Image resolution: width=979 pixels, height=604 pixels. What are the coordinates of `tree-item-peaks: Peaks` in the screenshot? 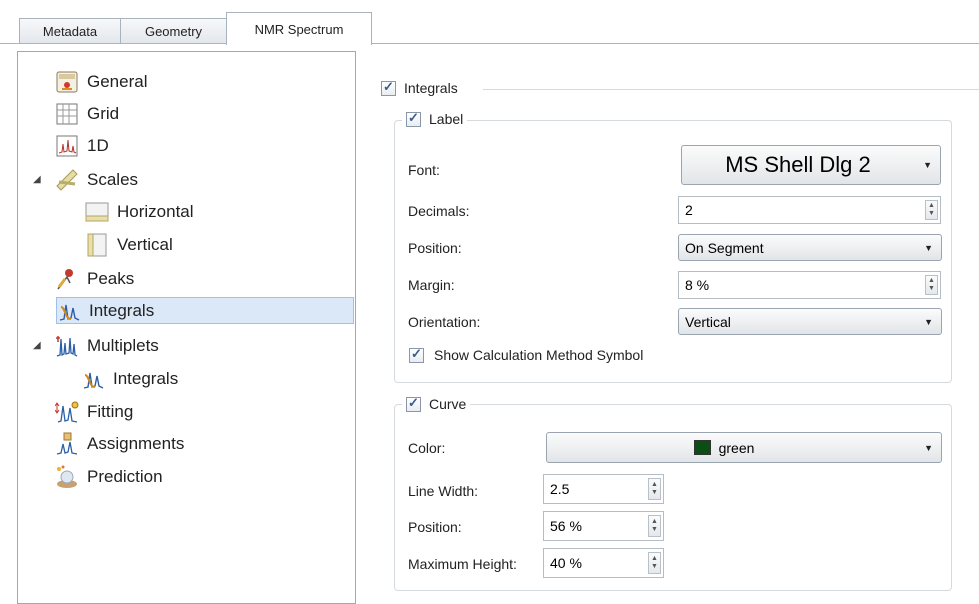 It's located at (94, 278).